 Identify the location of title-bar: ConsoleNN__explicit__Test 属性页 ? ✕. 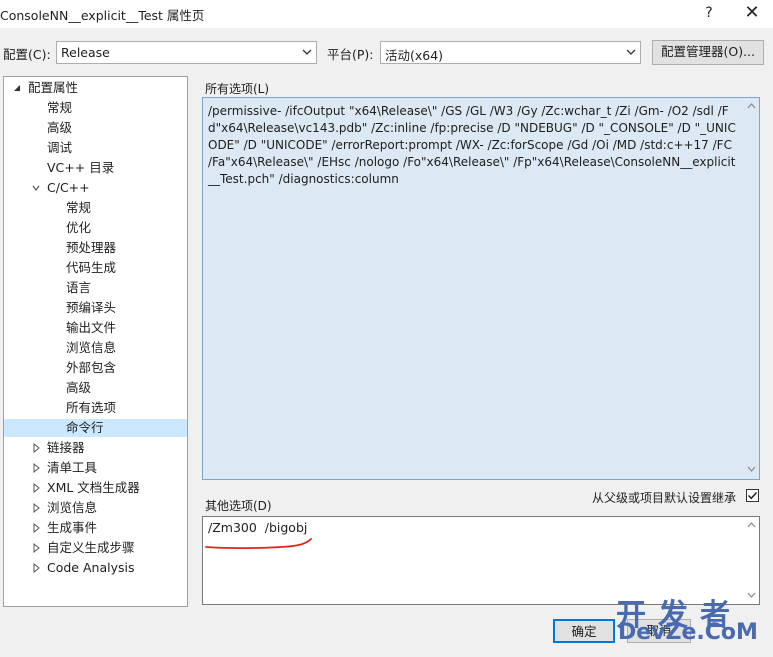
(386, 14).